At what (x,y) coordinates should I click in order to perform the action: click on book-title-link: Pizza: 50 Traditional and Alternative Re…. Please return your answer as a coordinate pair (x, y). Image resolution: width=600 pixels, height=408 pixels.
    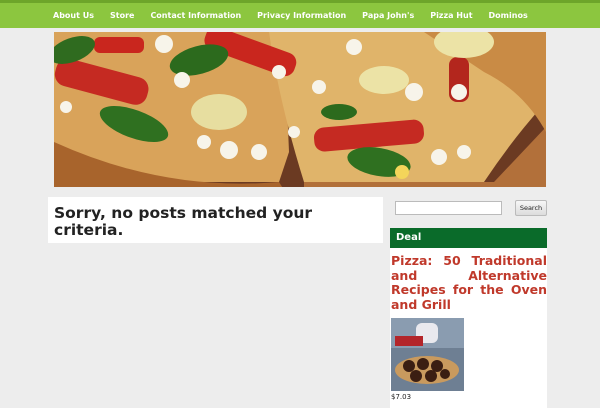
    Looking at the image, I should click on (469, 282).